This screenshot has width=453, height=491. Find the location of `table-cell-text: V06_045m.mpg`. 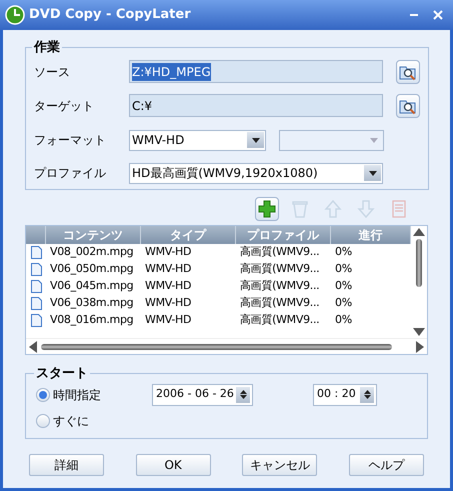

table-cell-text: V06_045m.mpg is located at coordinates (91, 286).